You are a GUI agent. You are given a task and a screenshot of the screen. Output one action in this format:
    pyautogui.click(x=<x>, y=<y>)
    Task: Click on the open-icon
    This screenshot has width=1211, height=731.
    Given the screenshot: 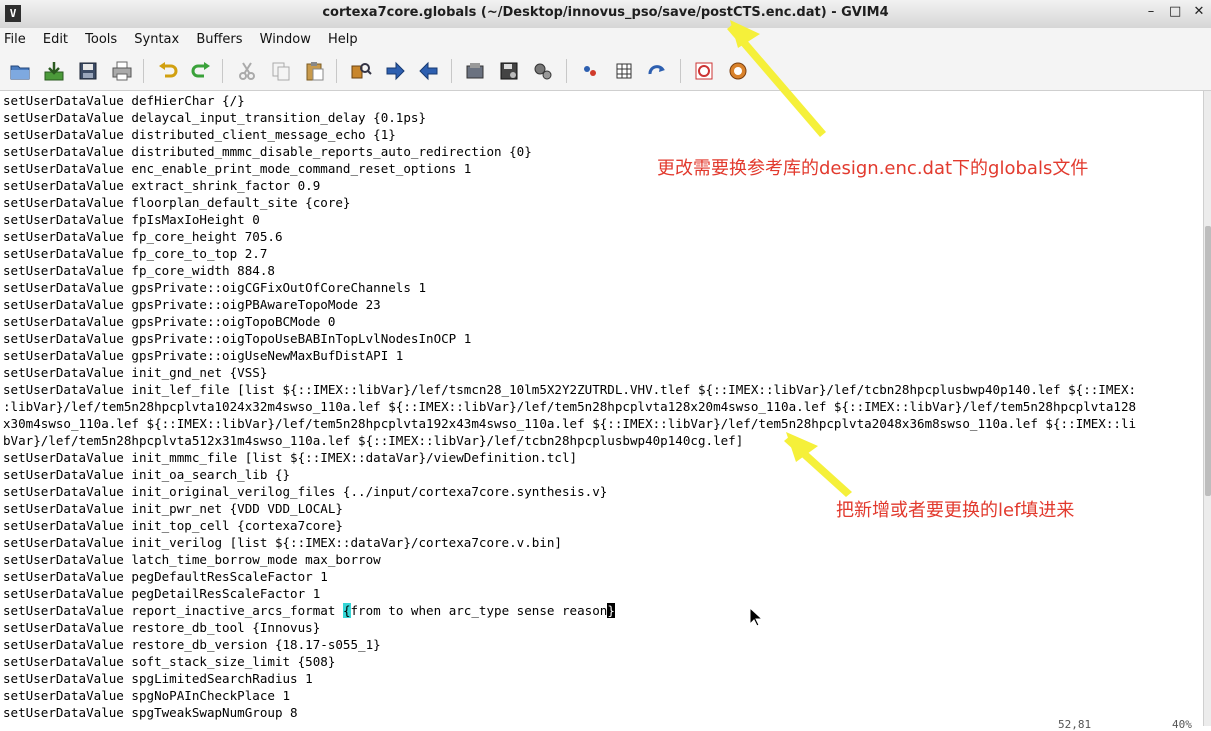 What is the action you would take?
    pyautogui.click(x=20, y=71)
    